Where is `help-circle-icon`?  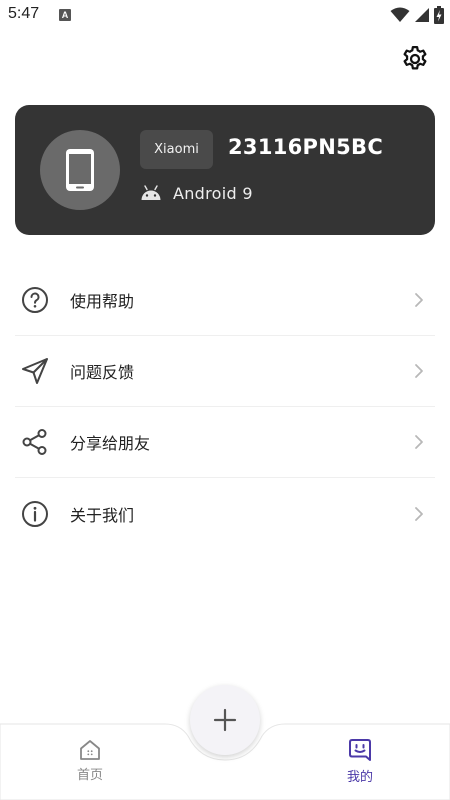
help-circle-icon is located at coordinates (35, 300).